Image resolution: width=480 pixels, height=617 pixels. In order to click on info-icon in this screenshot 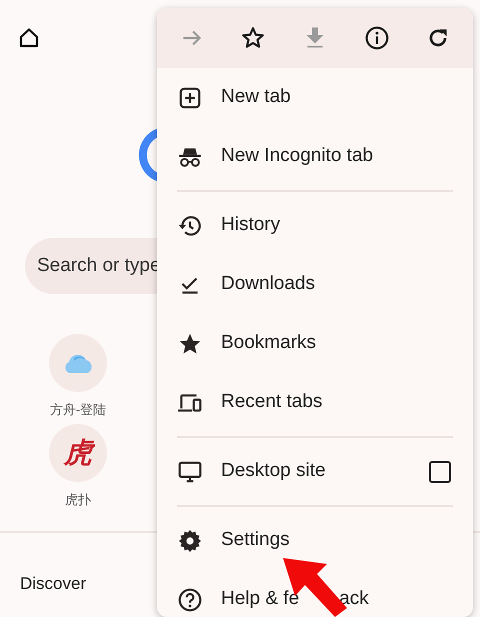, I will do `click(377, 38)`.